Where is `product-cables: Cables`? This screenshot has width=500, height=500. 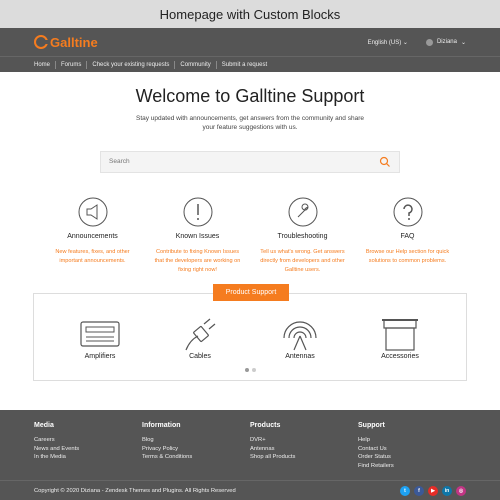 product-cables: Cables is located at coordinates (200, 338).